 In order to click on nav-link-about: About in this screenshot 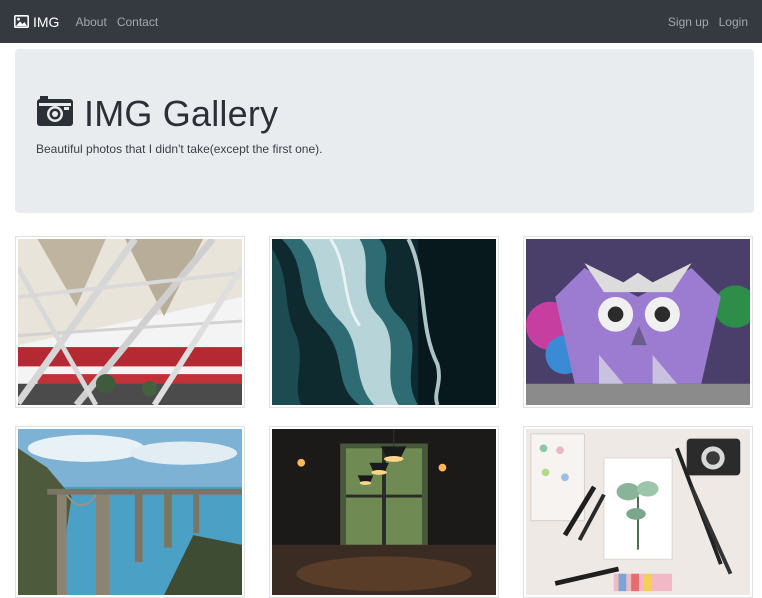, I will do `click(90, 22)`.